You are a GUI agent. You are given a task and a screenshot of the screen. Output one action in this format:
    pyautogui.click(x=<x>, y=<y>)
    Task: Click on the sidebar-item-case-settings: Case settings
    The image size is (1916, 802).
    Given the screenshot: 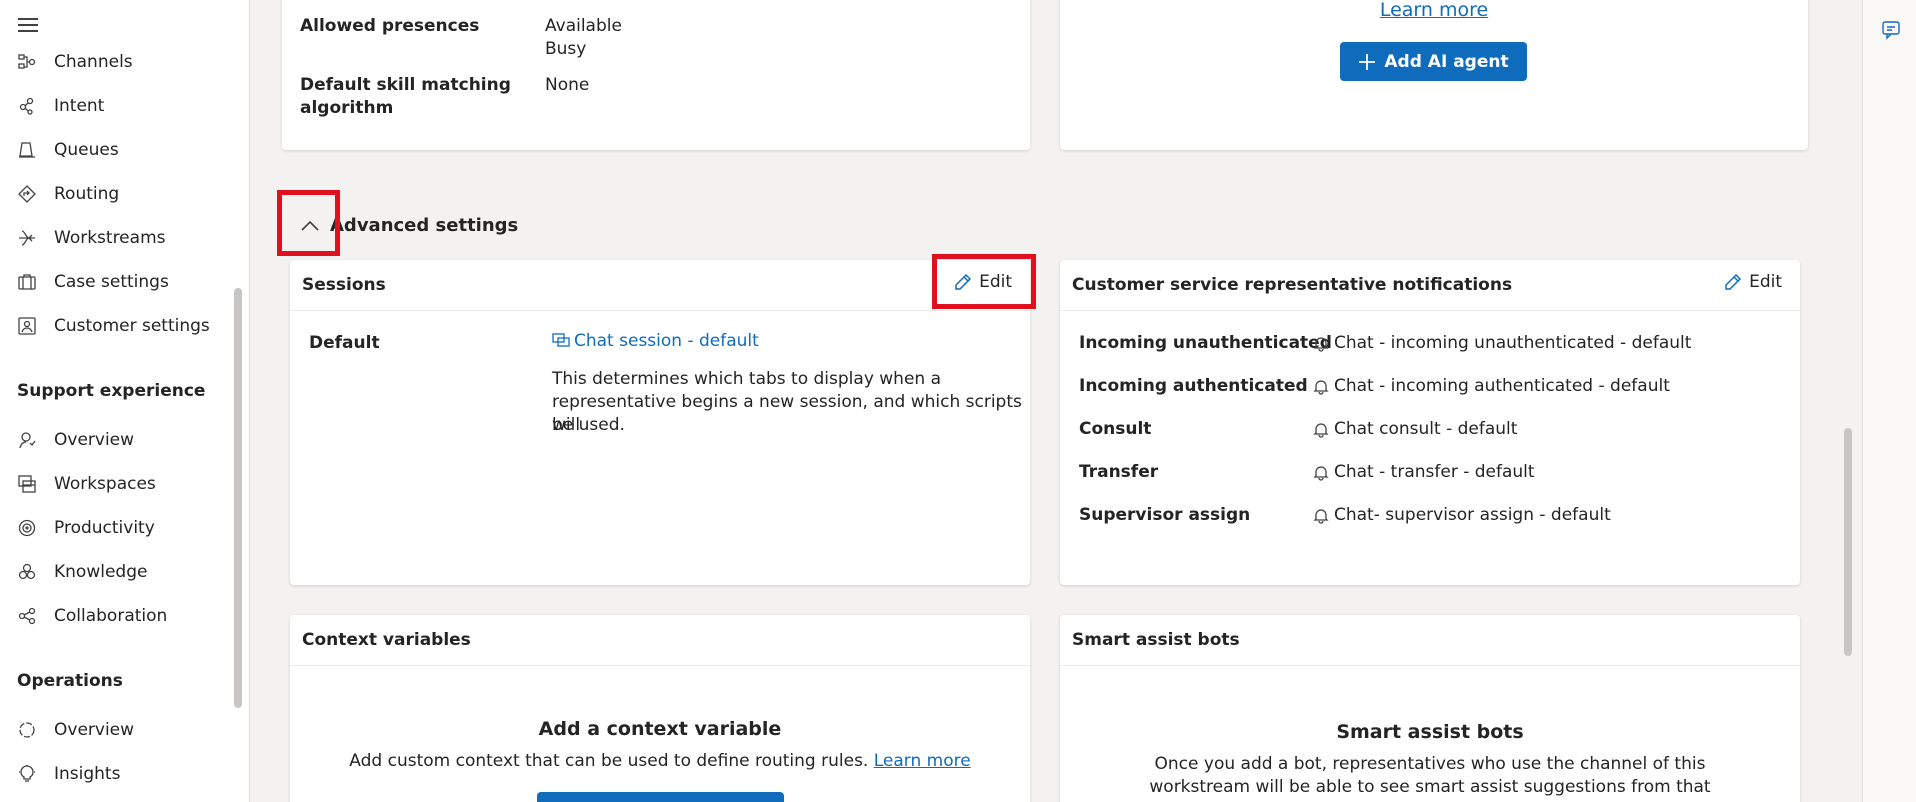 What is the action you would take?
    pyautogui.click(x=120, y=282)
    